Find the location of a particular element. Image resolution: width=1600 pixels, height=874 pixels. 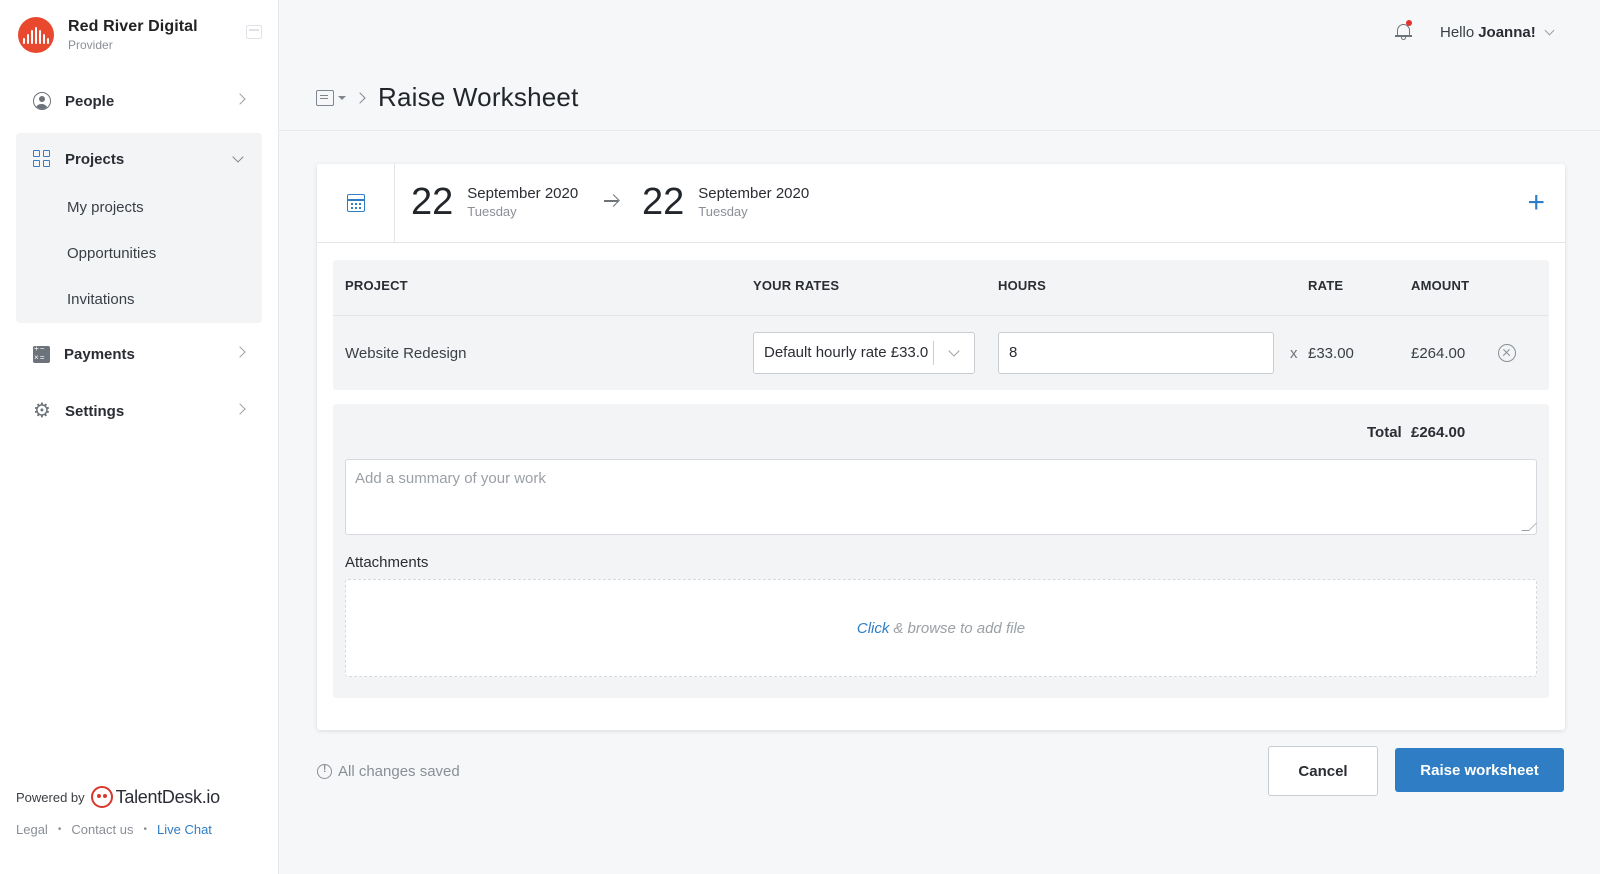

greeting: Hello is located at coordinates (1457, 32).